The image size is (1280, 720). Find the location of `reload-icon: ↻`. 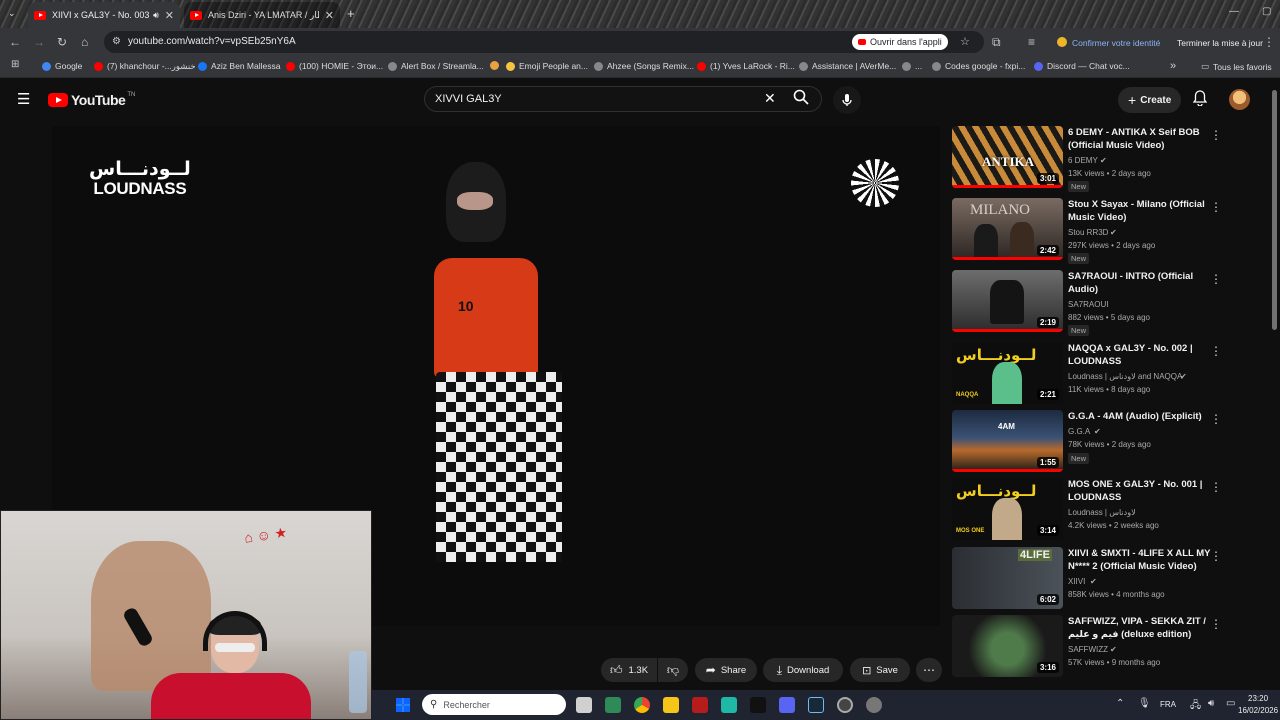

reload-icon: ↻ is located at coordinates (62, 42).